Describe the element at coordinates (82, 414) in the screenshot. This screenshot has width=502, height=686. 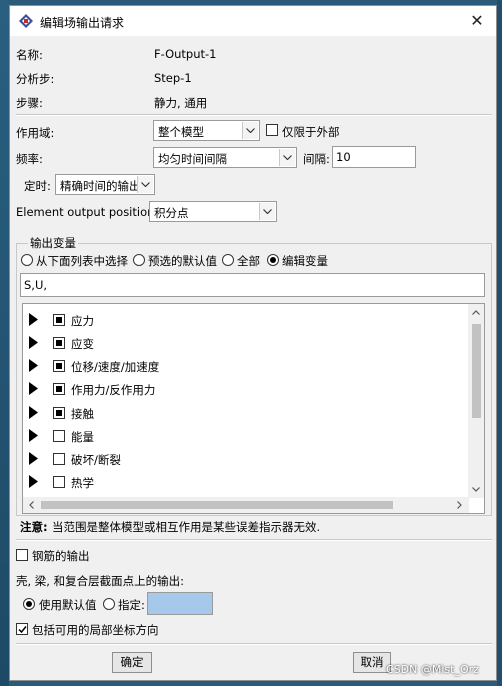
I see `tree-item-label: 接触` at that location.